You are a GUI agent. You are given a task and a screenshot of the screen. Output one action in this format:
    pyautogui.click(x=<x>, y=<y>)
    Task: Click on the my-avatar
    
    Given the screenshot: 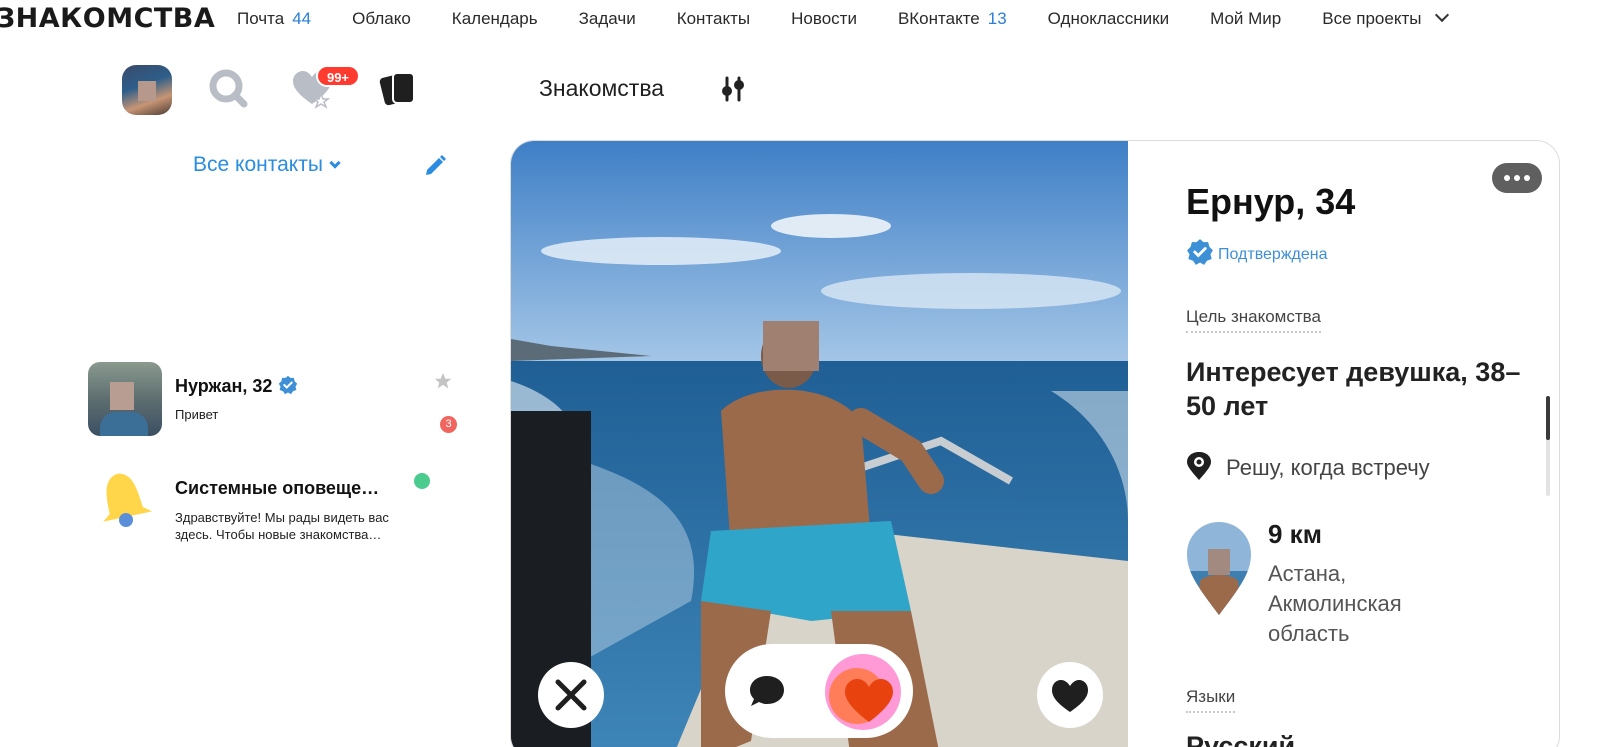 What is the action you would take?
    pyautogui.click(x=147, y=90)
    